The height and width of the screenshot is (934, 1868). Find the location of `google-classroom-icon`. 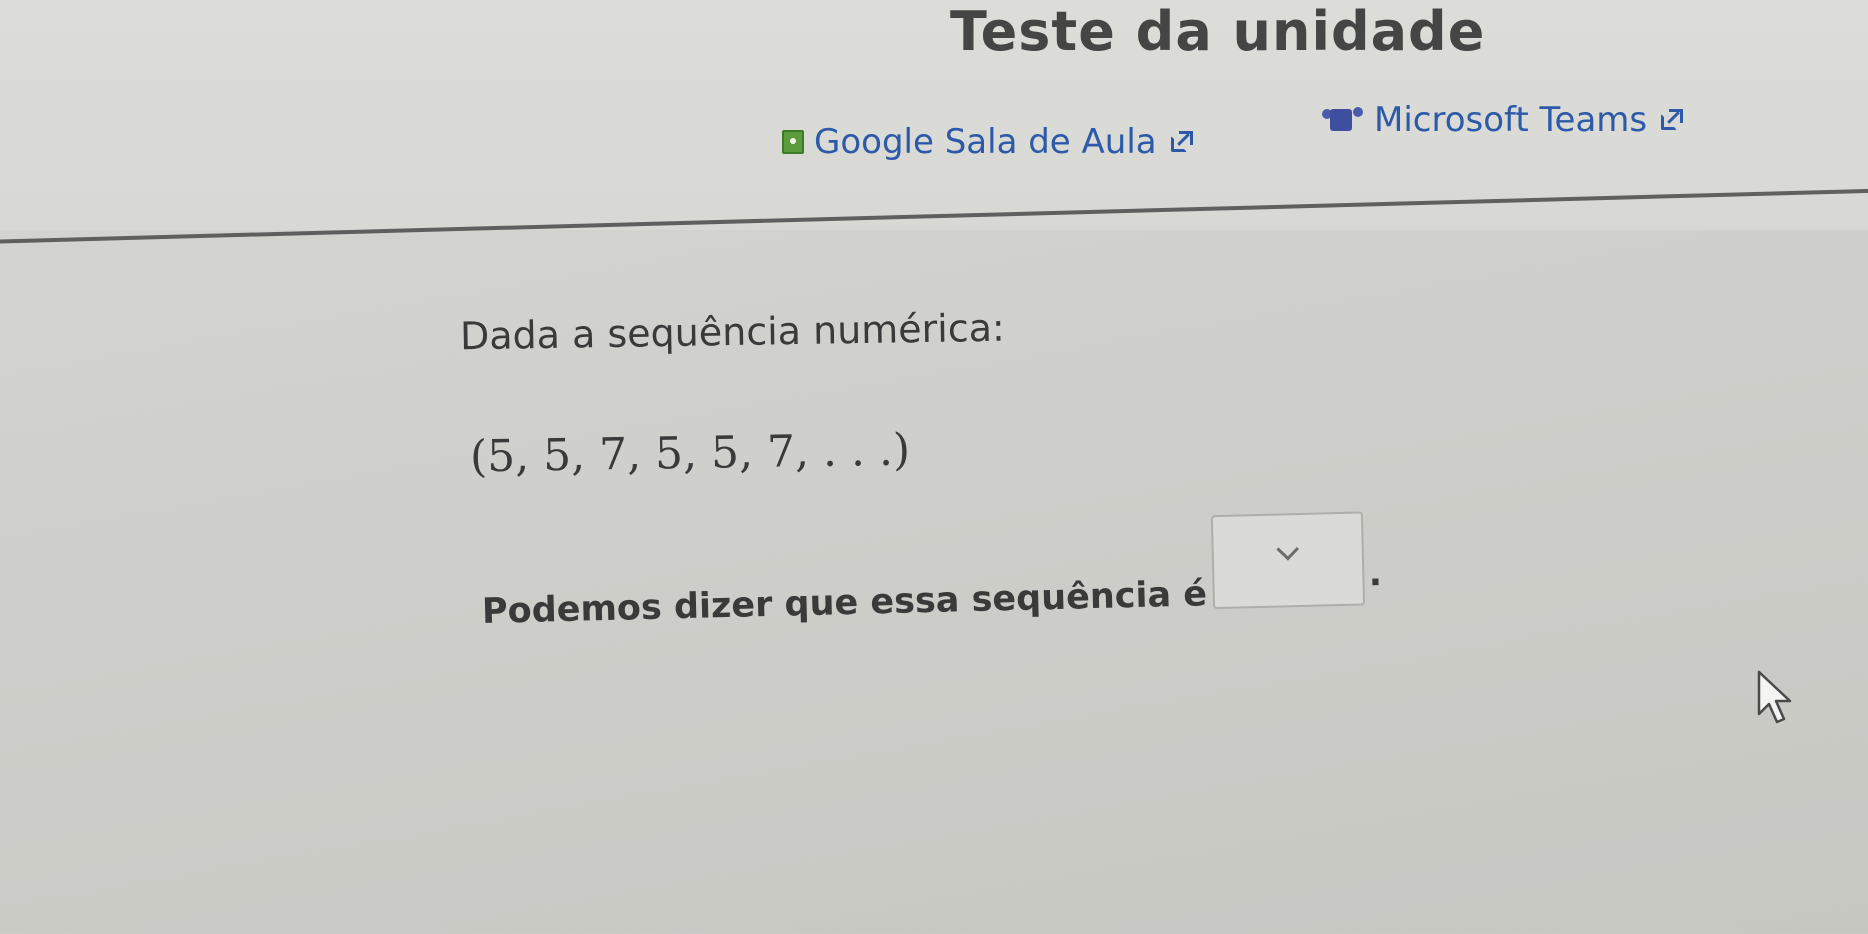

google-classroom-icon is located at coordinates (793, 142).